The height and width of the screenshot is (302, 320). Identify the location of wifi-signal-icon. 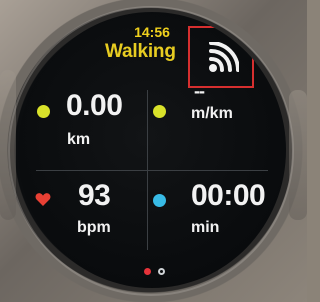
(222, 59).